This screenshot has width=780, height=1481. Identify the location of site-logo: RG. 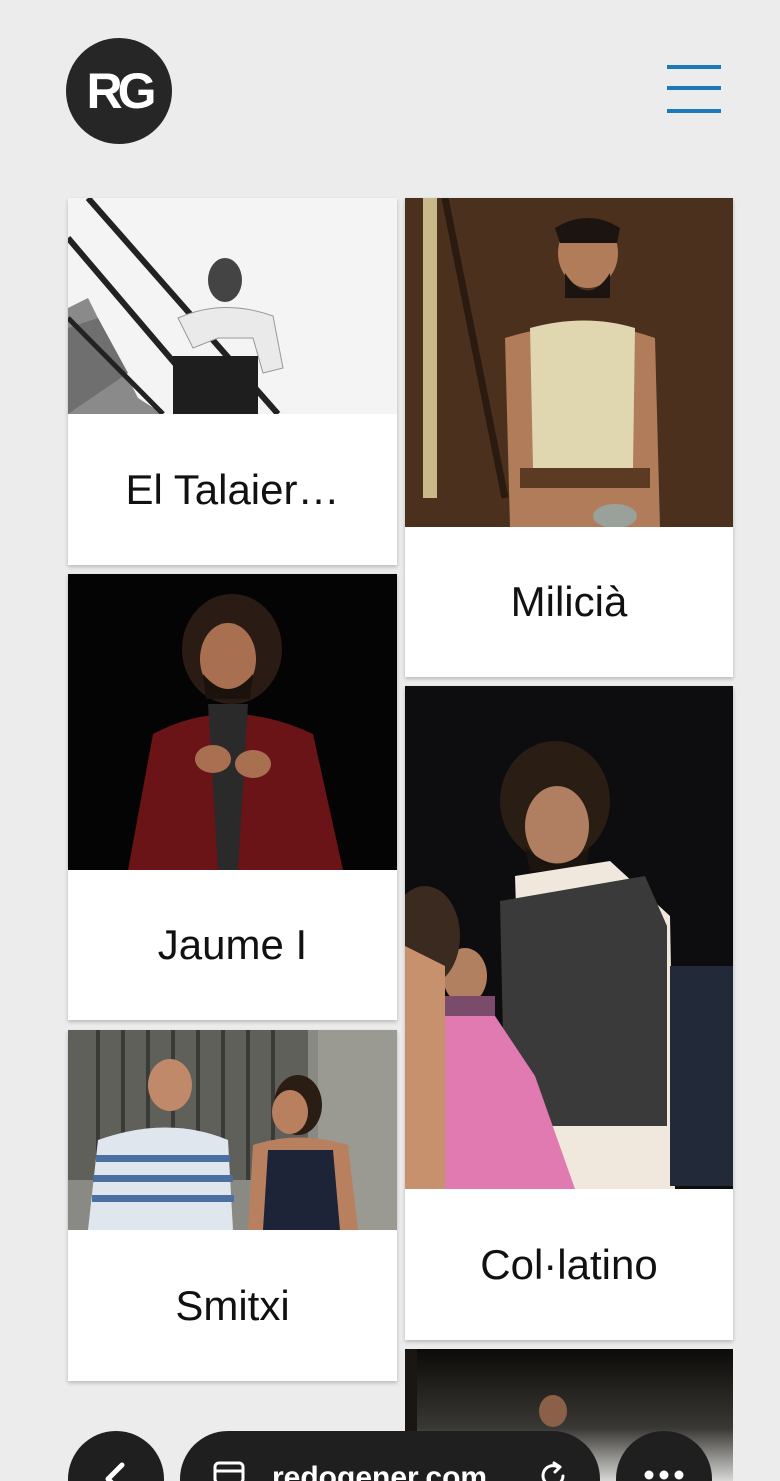
(119, 91).